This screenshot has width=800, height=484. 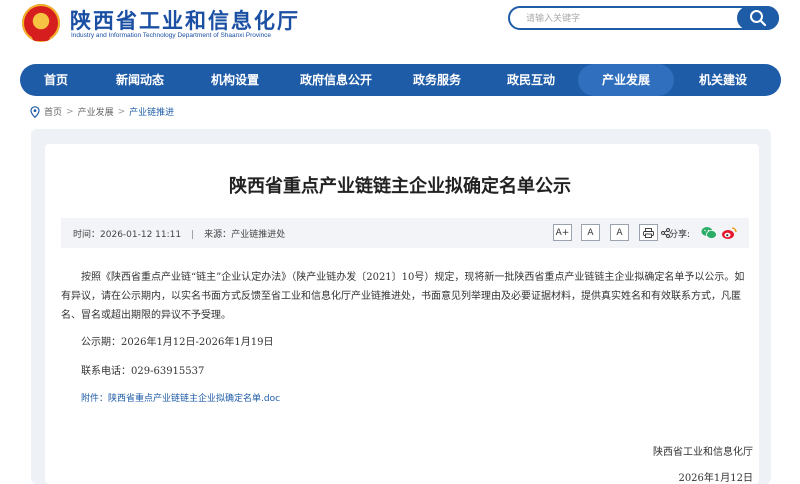 I want to click on font-default-label: A, so click(x=590, y=233).